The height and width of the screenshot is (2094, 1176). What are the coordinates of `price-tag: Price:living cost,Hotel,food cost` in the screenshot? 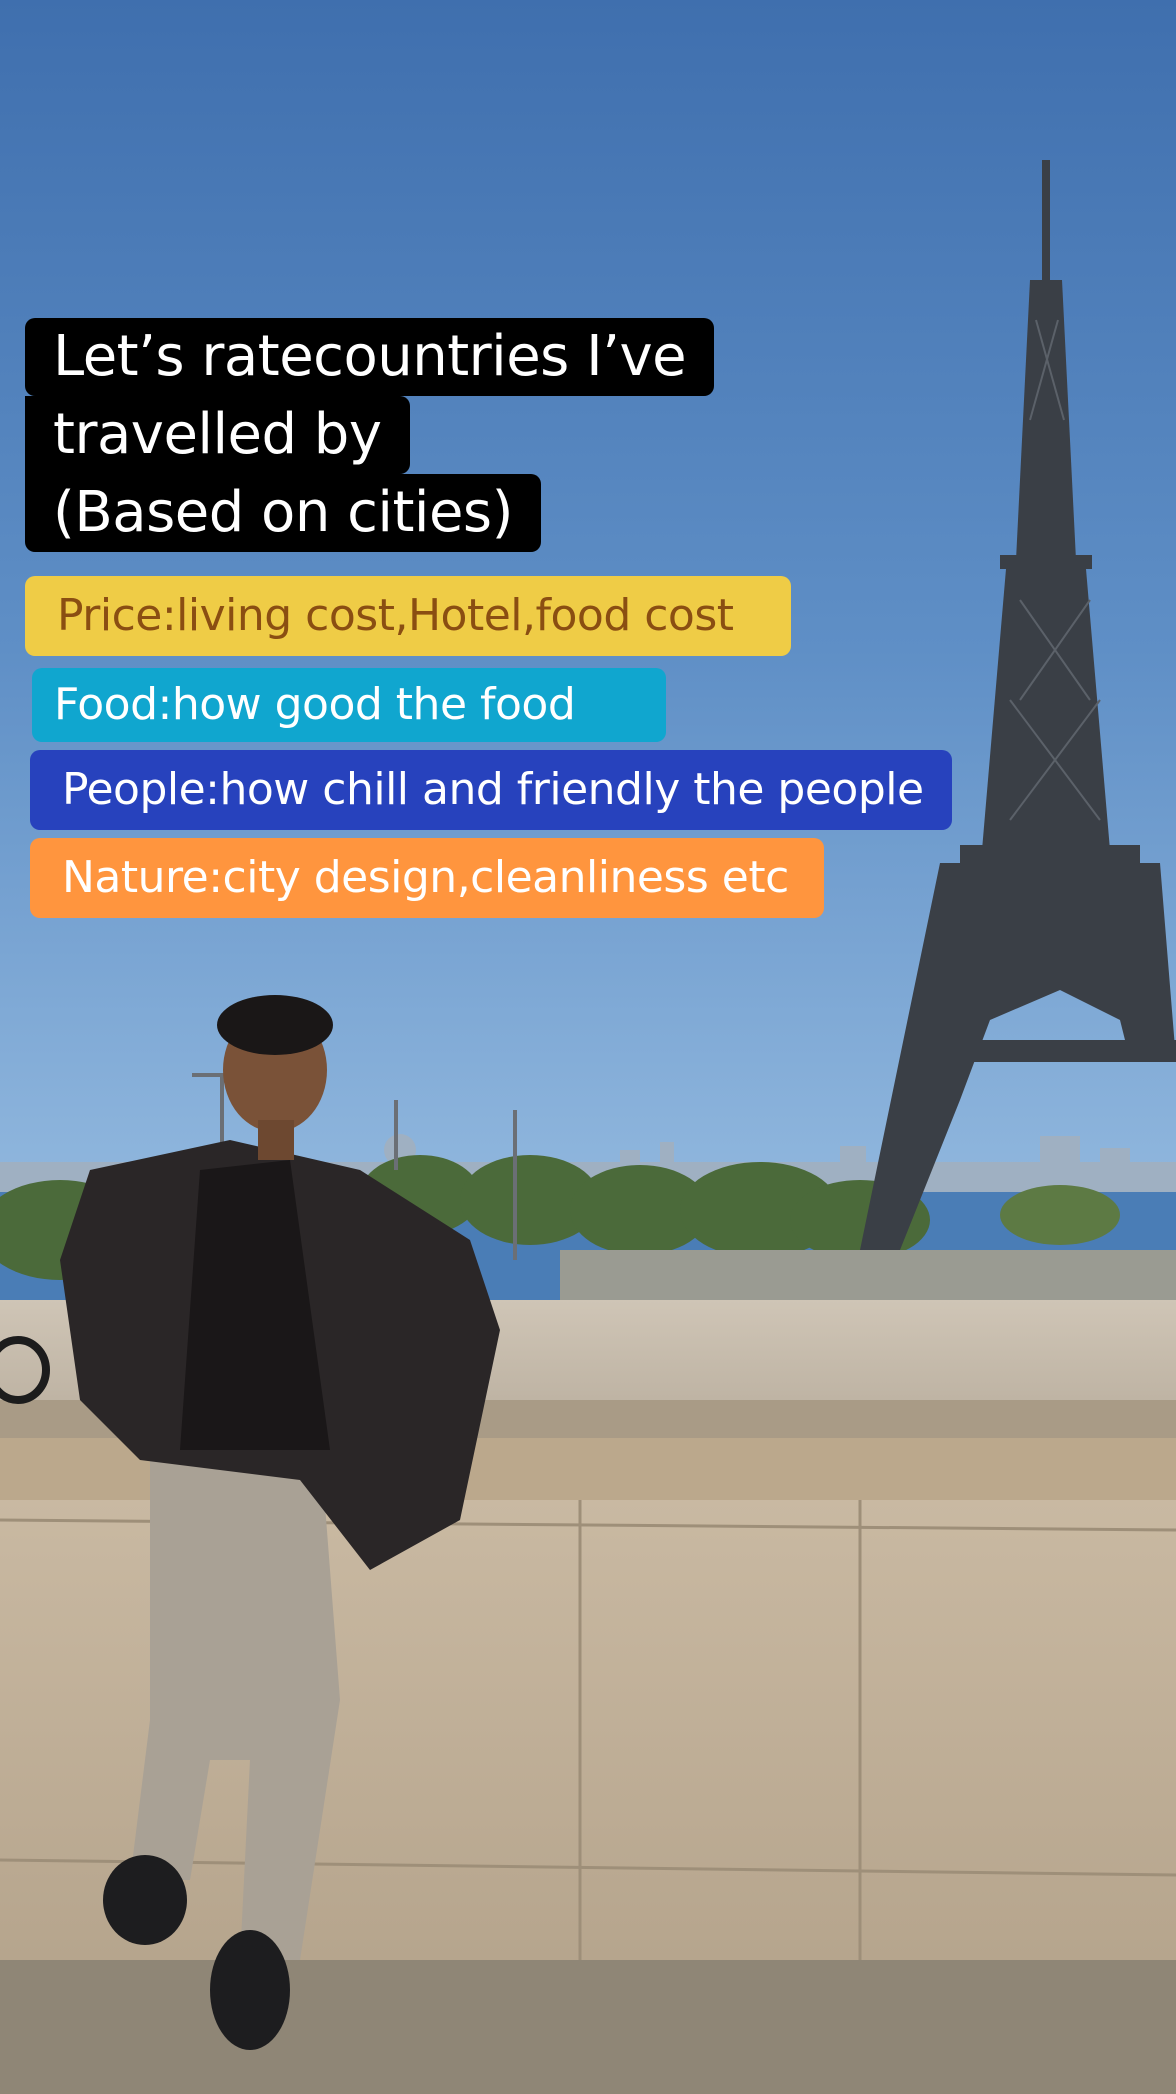 It's located at (408, 616).